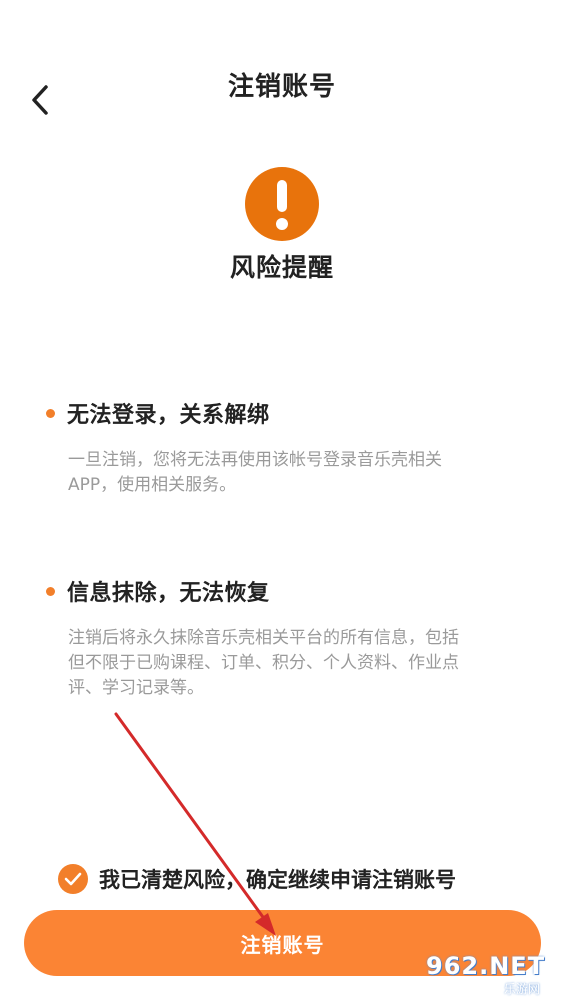  Describe the element at coordinates (292, 473) in the screenshot. I see `section-description: 一旦注销，您将无法再使用该帐号登录音乐壳相关 APP，使用相关服务。` at that location.